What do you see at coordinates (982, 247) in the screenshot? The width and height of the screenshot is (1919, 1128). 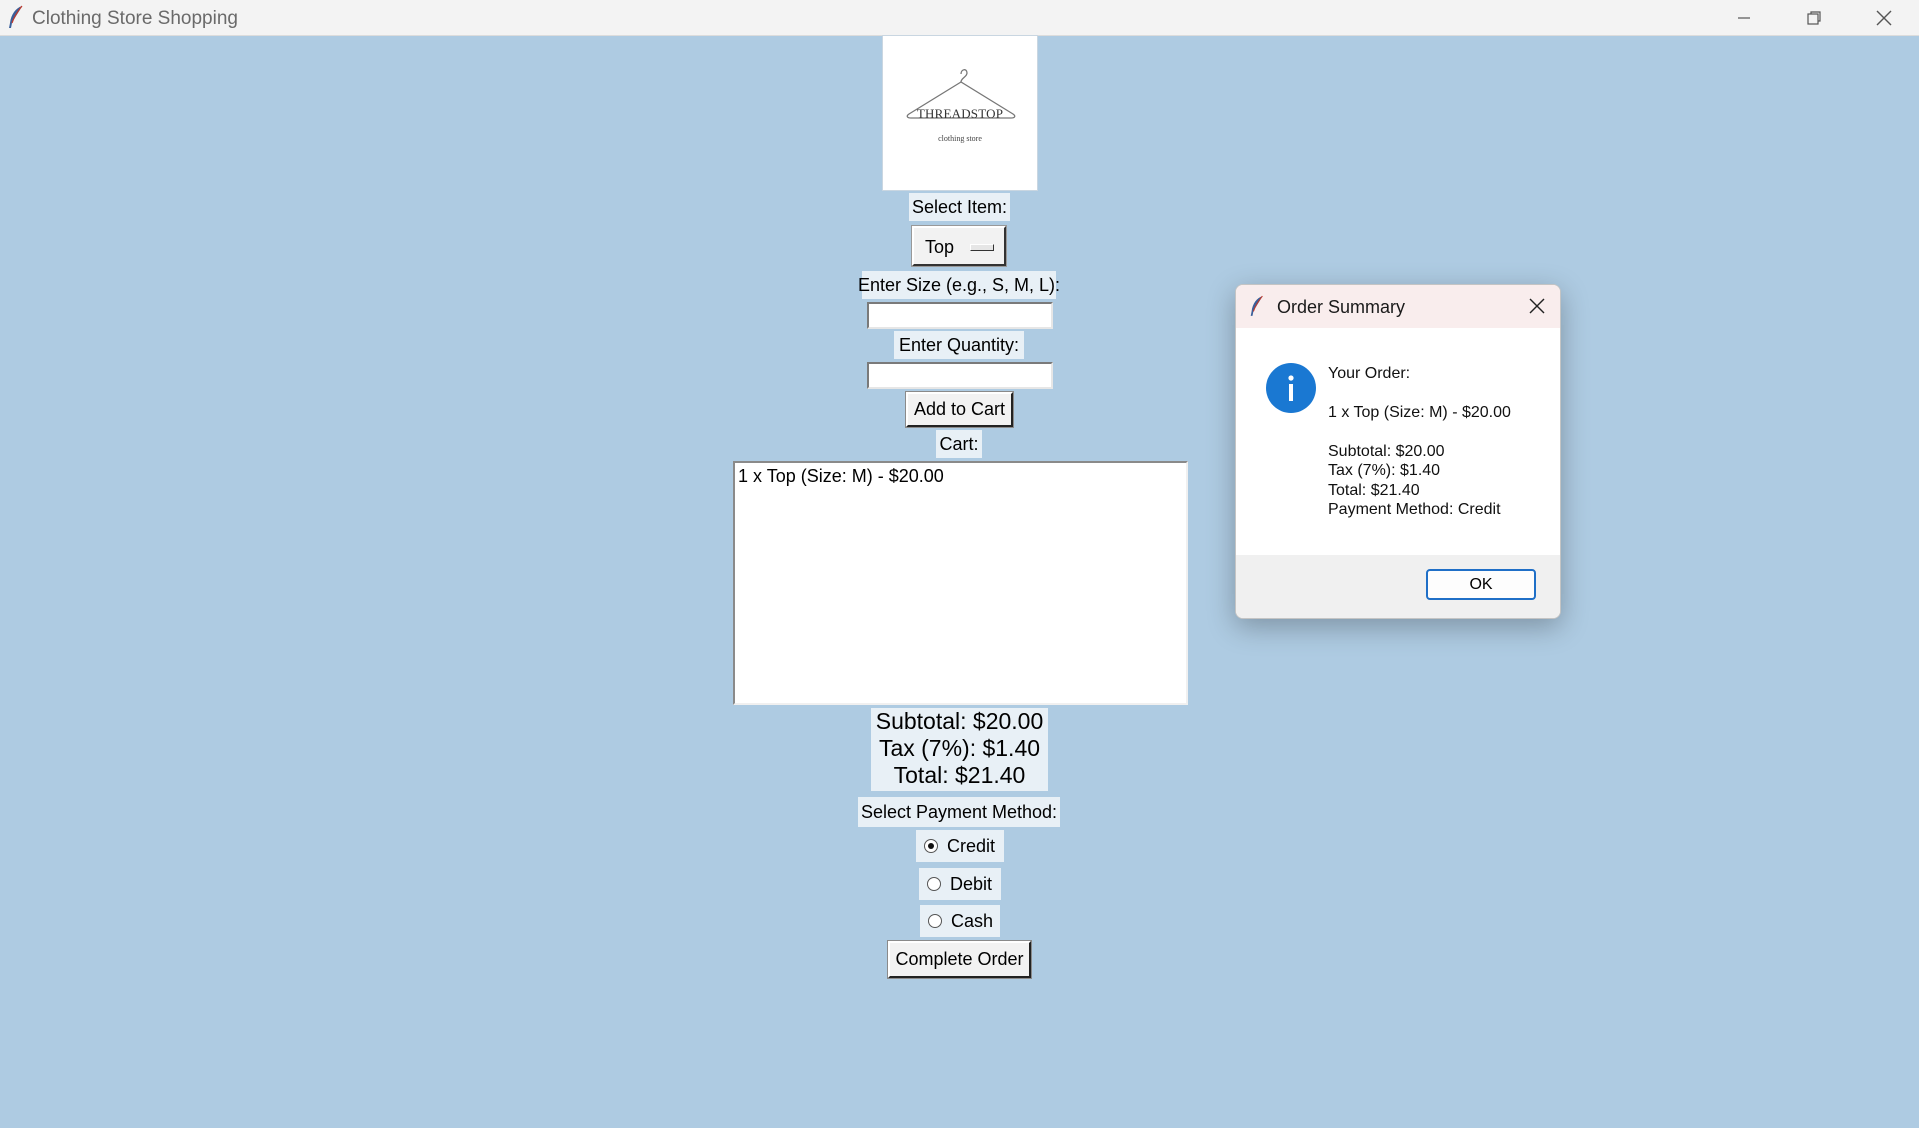 I see `option-menu-indicator-icon` at bounding box center [982, 247].